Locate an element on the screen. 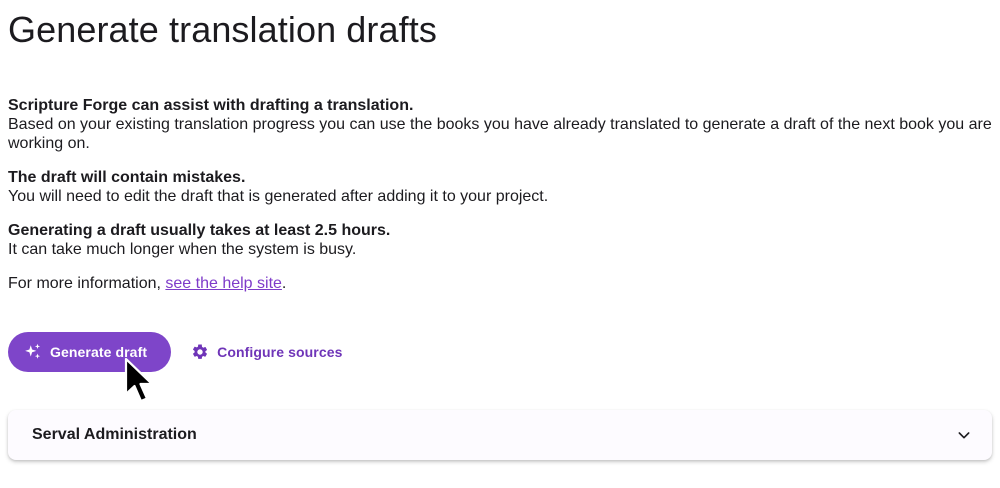 Image resolution: width=1000 pixels, height=488 pixels. chevron-down-icon is located at coordinates (964, 435).